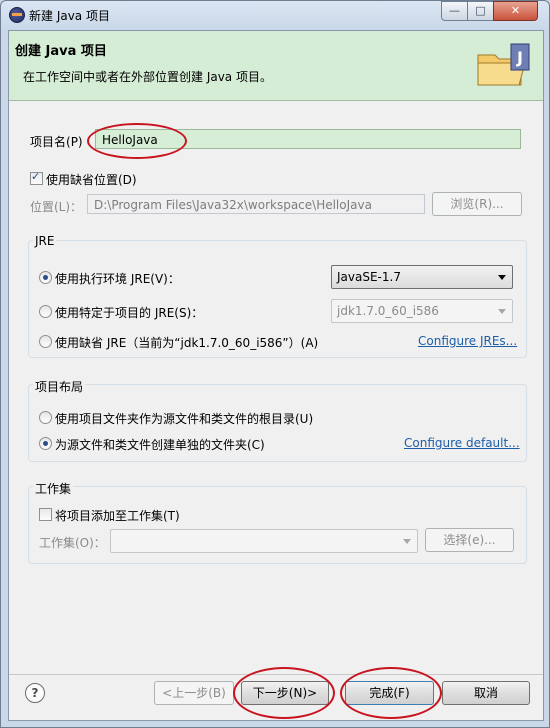 This screenshot has width=550, height=728. I want to click on minimize-button: —, so click(454, 11).